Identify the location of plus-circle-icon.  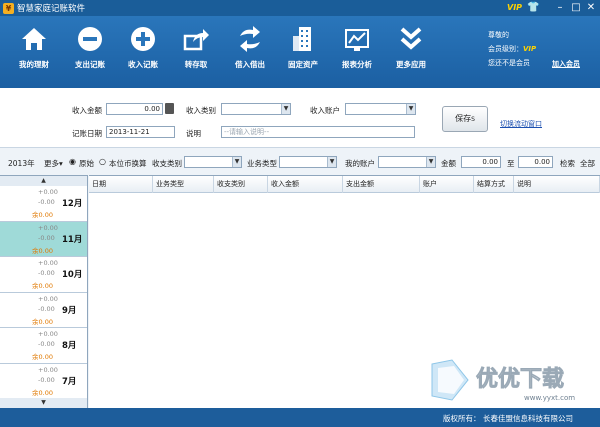
(143, 39).